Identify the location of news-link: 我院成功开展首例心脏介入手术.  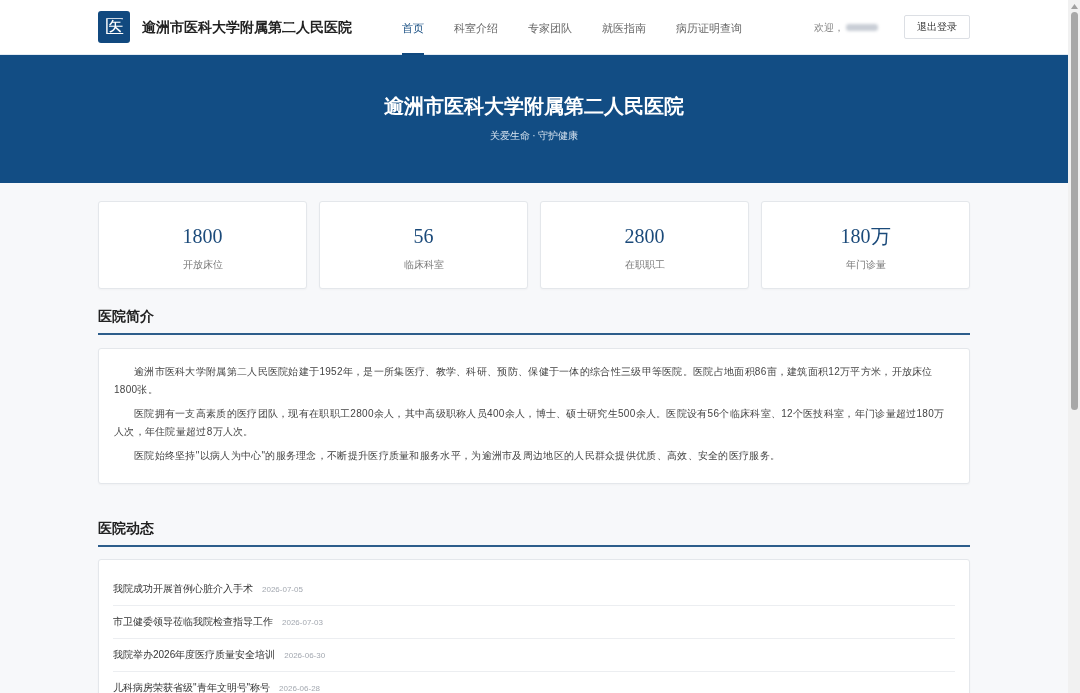
(183, 589).